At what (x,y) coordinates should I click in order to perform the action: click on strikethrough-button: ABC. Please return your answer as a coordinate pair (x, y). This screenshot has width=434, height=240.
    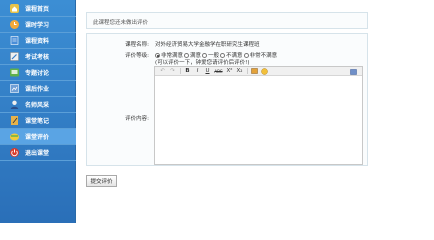
    Looking at the image, I should click on (218, 71).